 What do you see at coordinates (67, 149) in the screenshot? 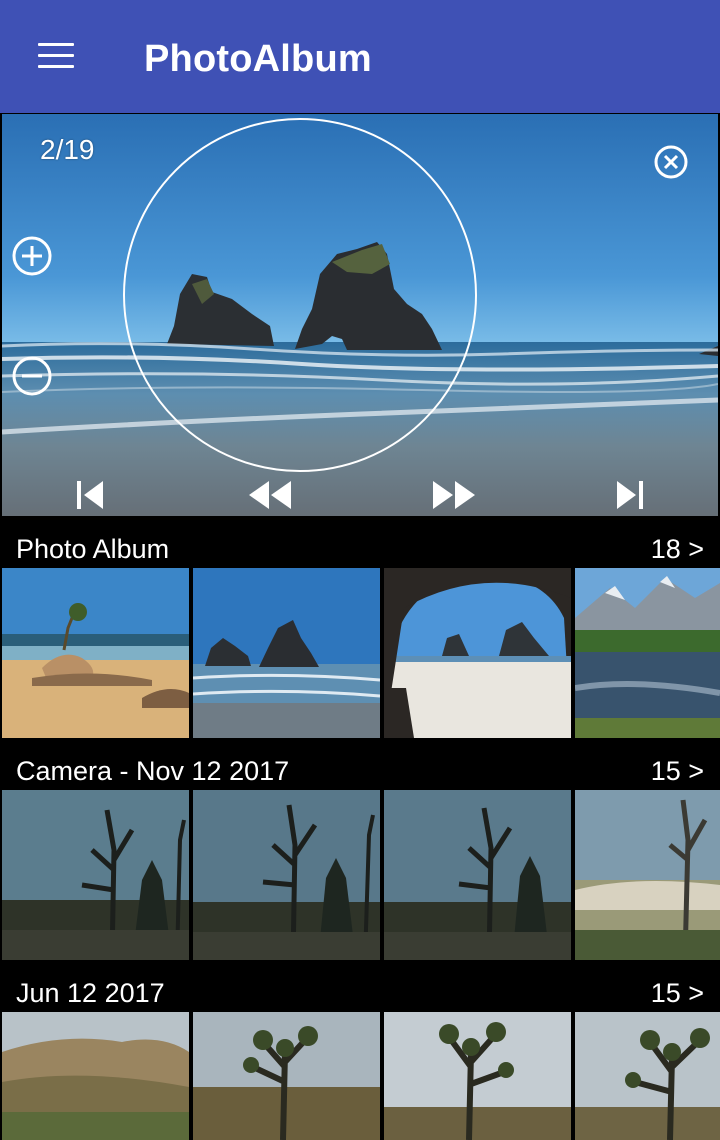
I see `photo-counter: 2/19` at bounding box center [67, 149].